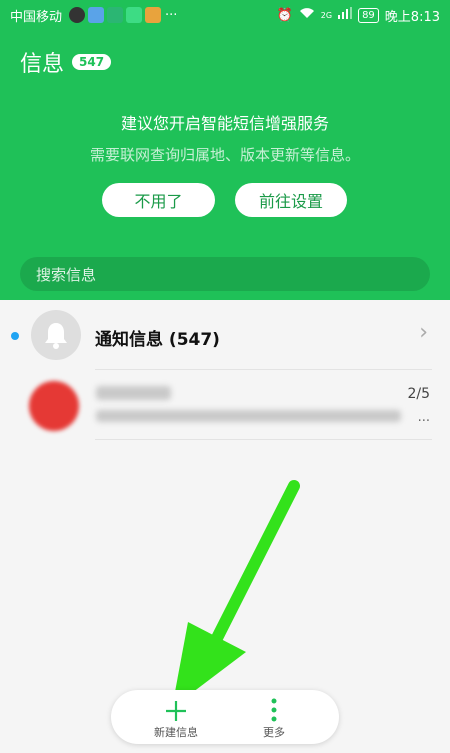 This screenshot has height=753, width=450. I want to click on status-bar: 中国移动 ··· ⏰ 2G 89 晚上8:13, so click(225, 15).